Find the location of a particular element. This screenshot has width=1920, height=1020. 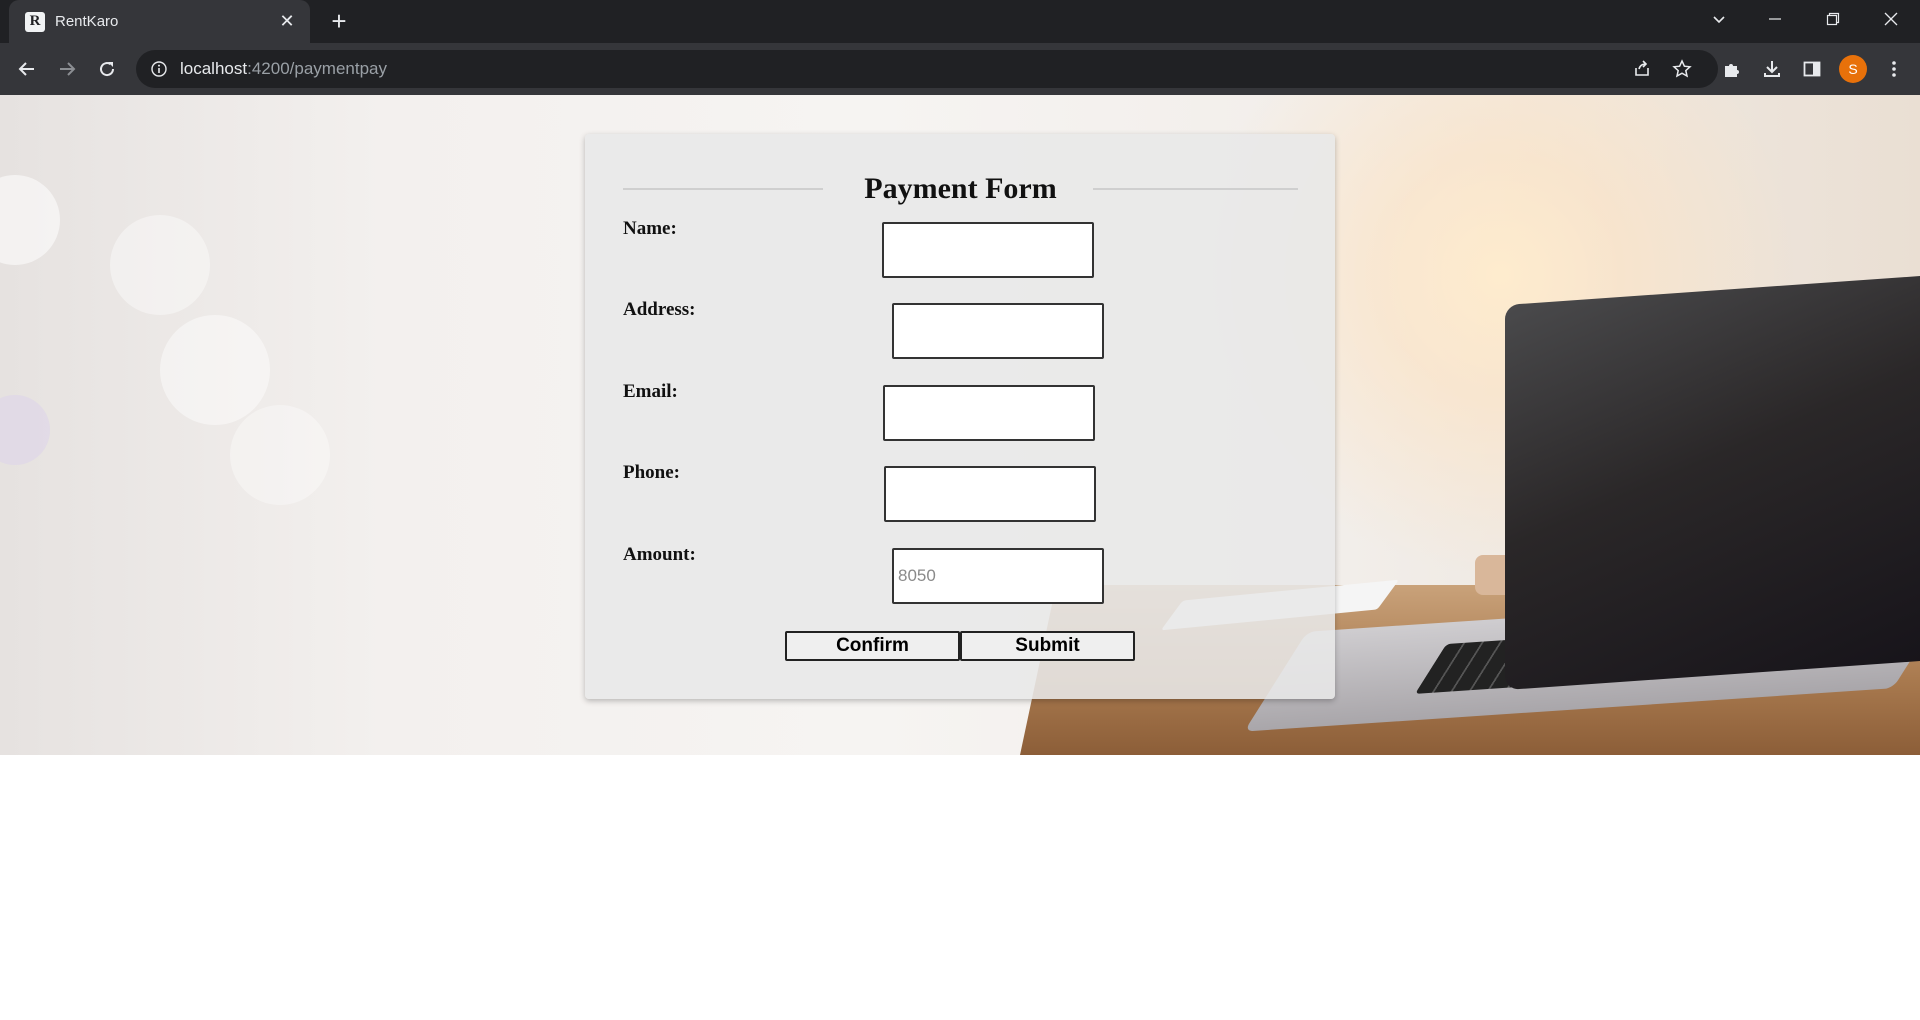

site-info-icon is located at coordinates (159, 69).